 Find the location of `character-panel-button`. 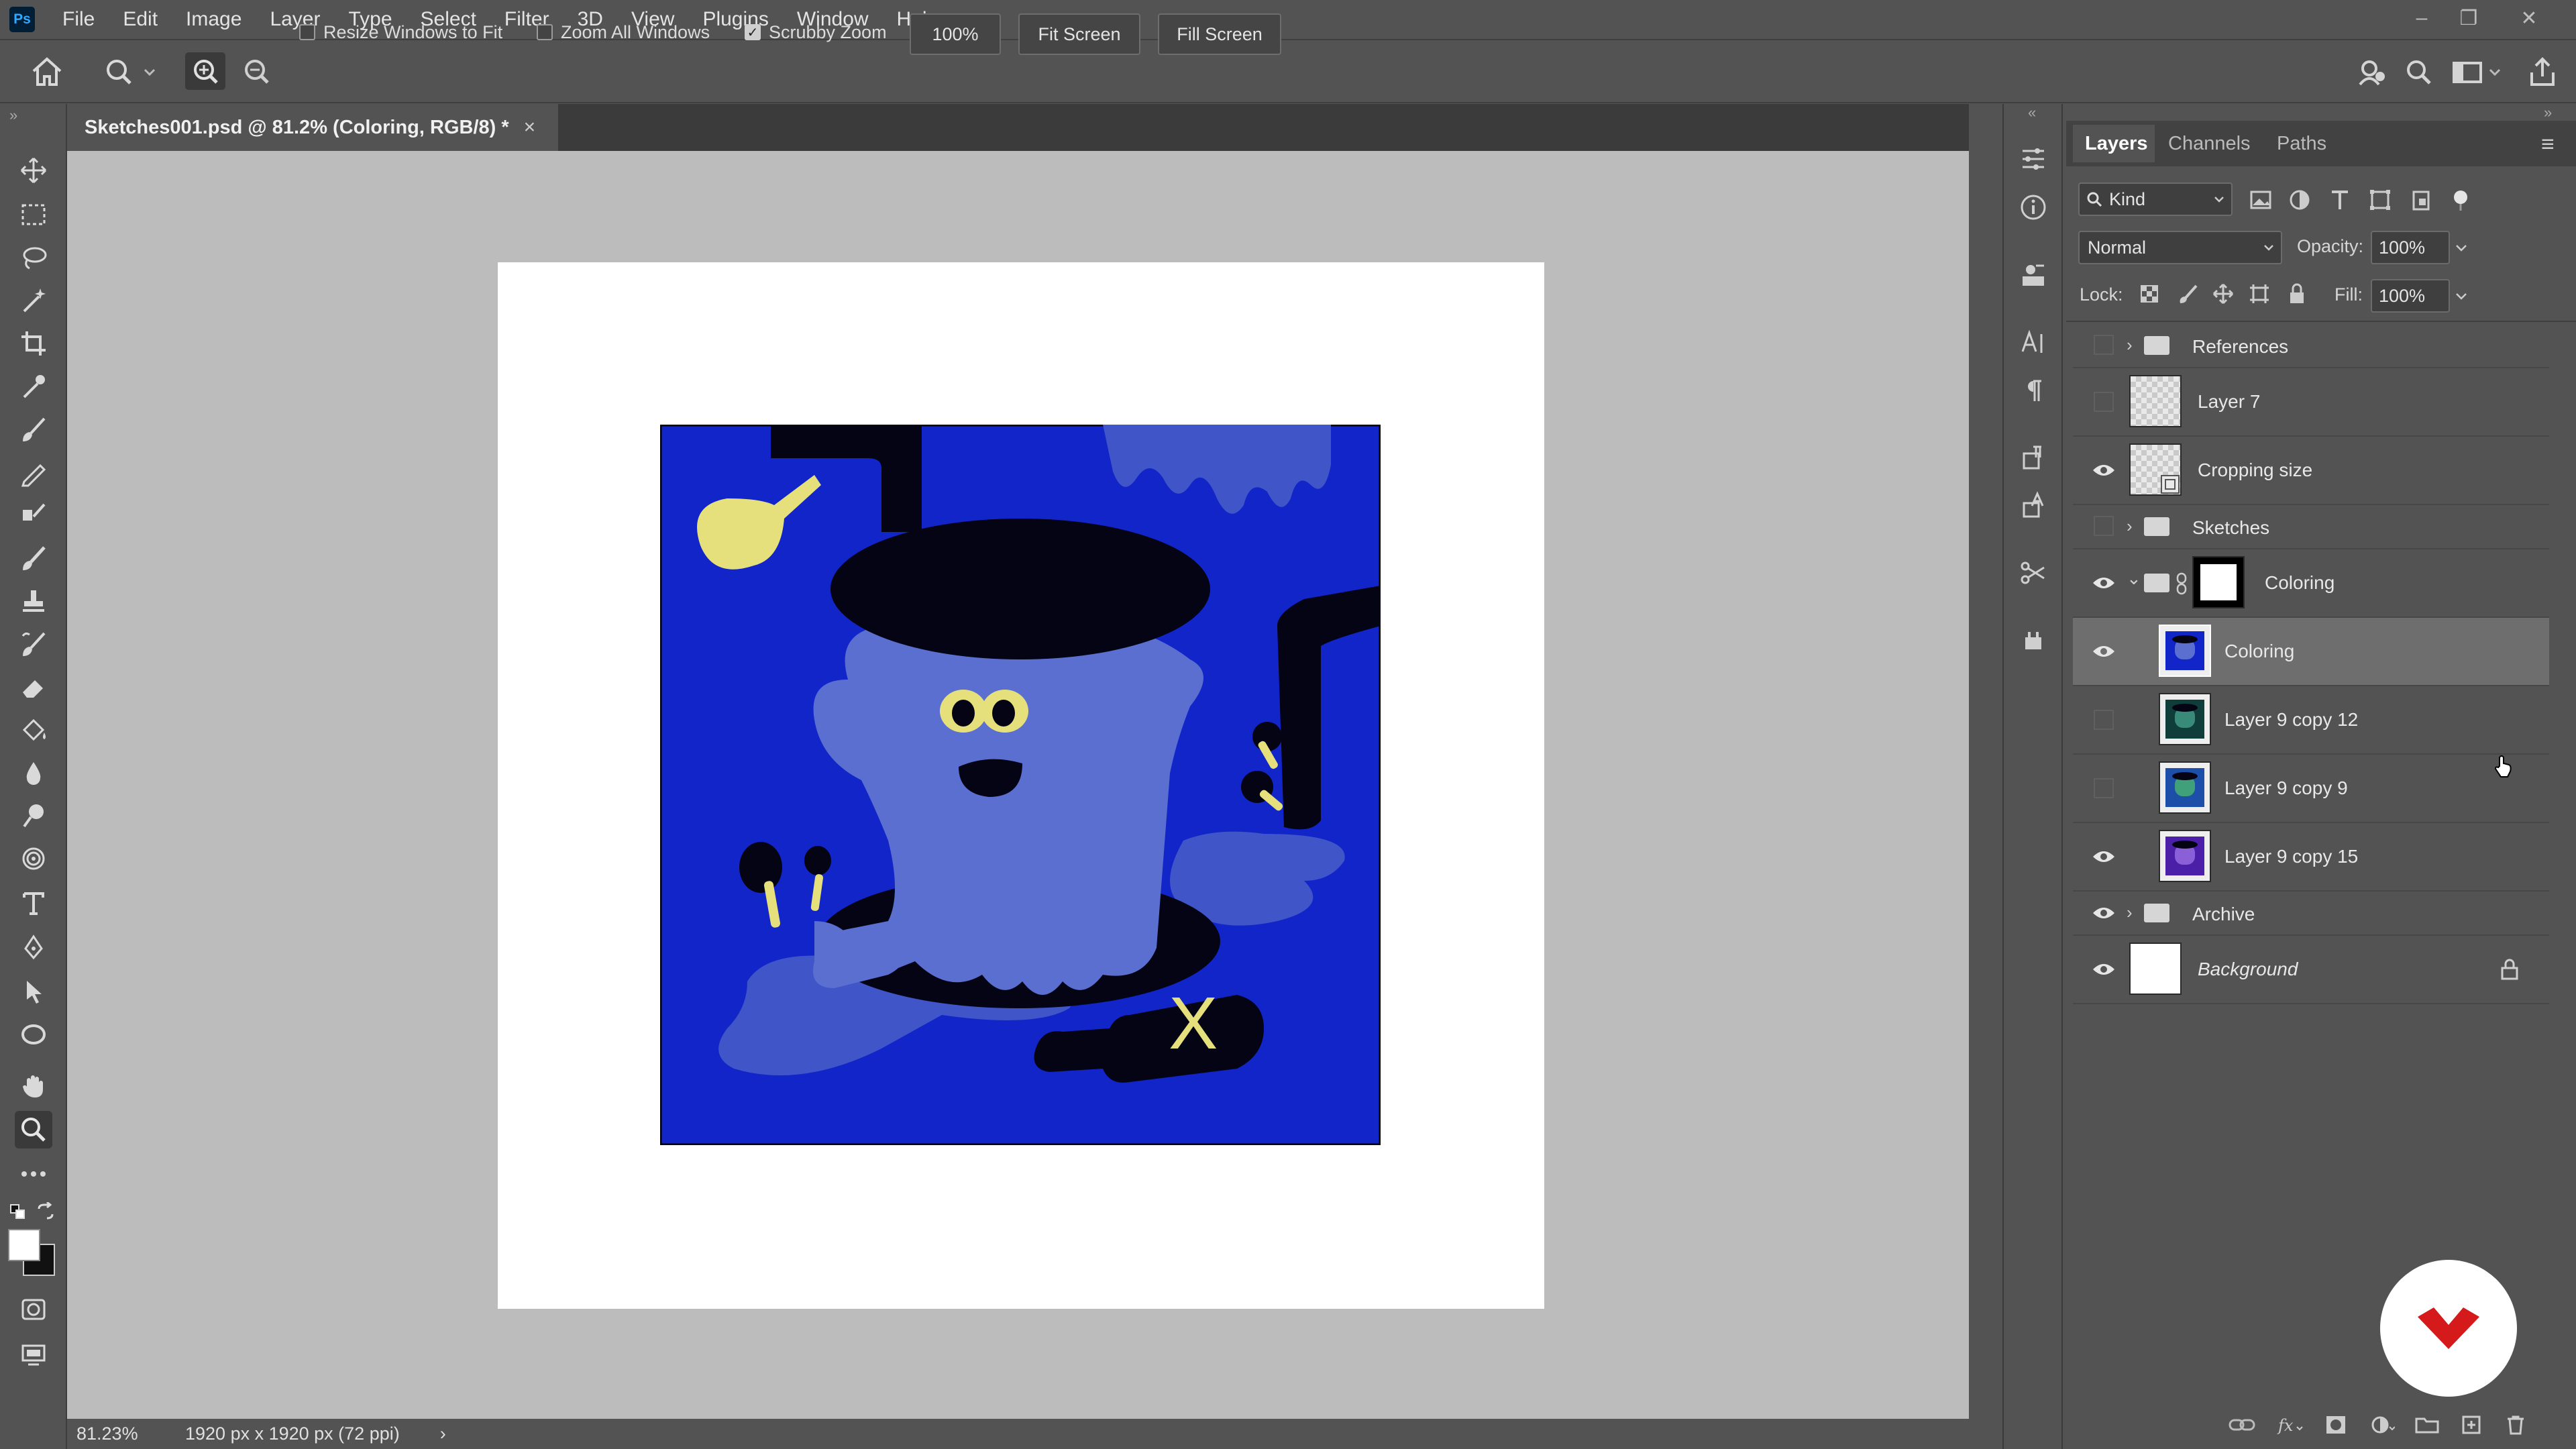

character-panel-button is located at coordinates (2033, 342).